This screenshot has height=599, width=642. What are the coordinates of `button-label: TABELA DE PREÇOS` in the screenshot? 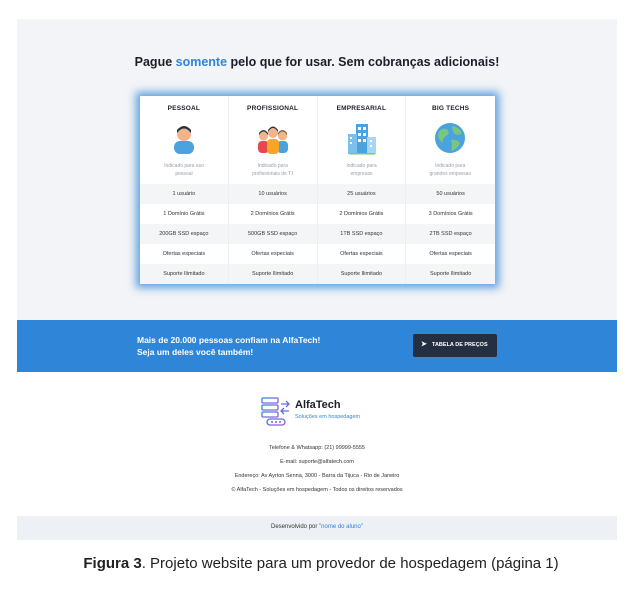 It's located at (460, 345).